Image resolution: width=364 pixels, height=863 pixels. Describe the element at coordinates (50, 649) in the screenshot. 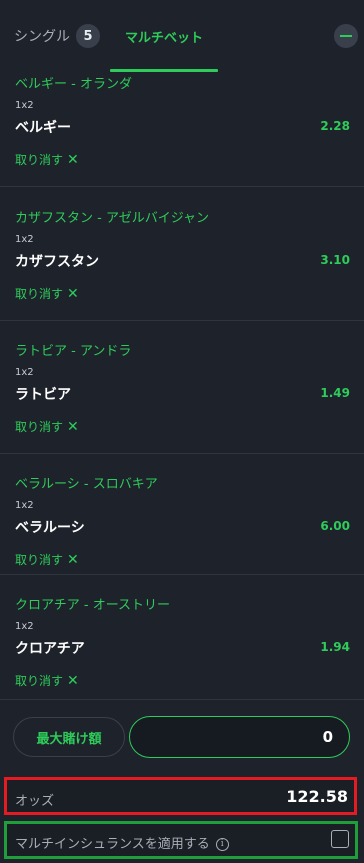

I see `selection-pick: クロアチア` at that location.